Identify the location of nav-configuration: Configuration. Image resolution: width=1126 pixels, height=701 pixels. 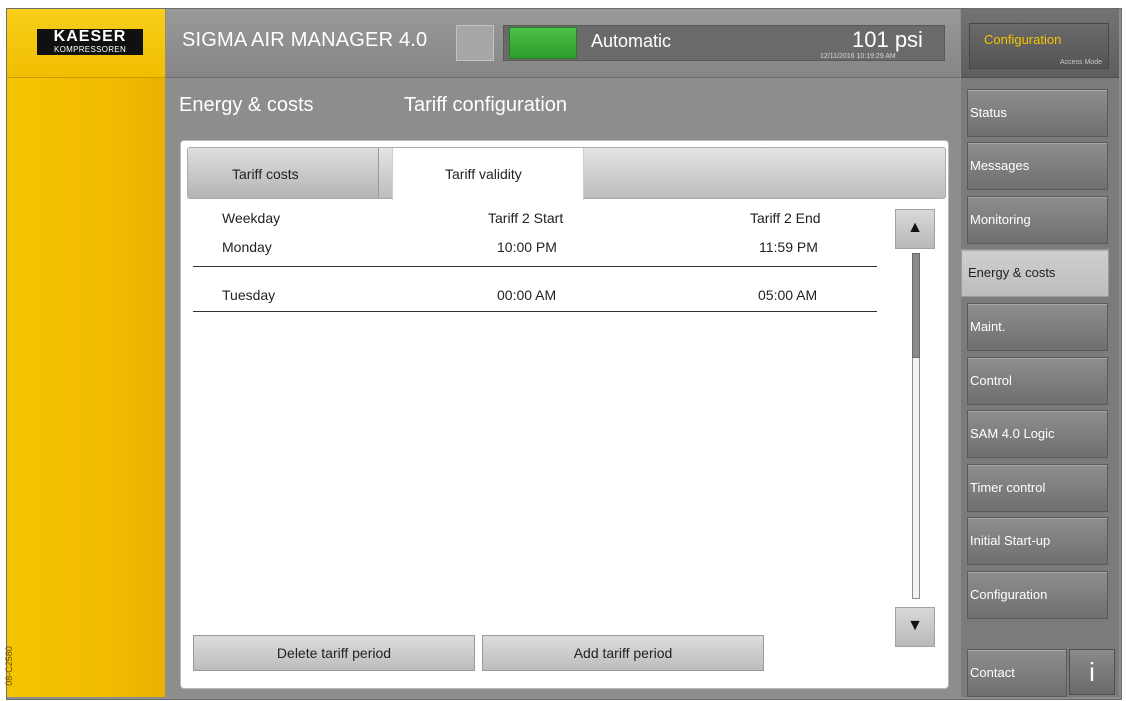
(1037, 595).